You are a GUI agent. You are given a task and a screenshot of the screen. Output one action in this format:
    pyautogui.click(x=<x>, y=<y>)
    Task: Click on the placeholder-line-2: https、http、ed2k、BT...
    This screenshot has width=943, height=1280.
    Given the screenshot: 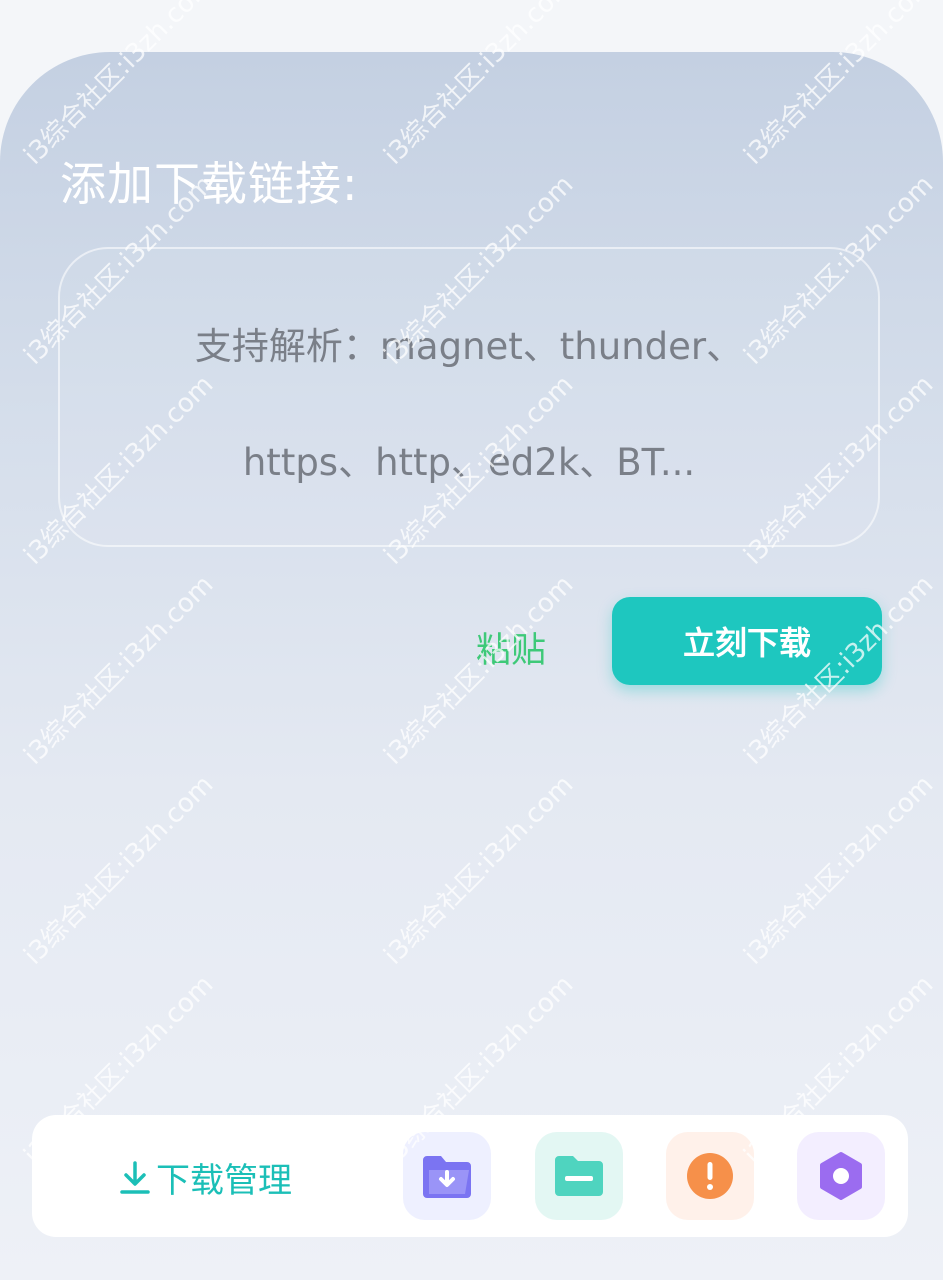 What is the action you would take?
    pyautogui.click(x=469, y=462)
    